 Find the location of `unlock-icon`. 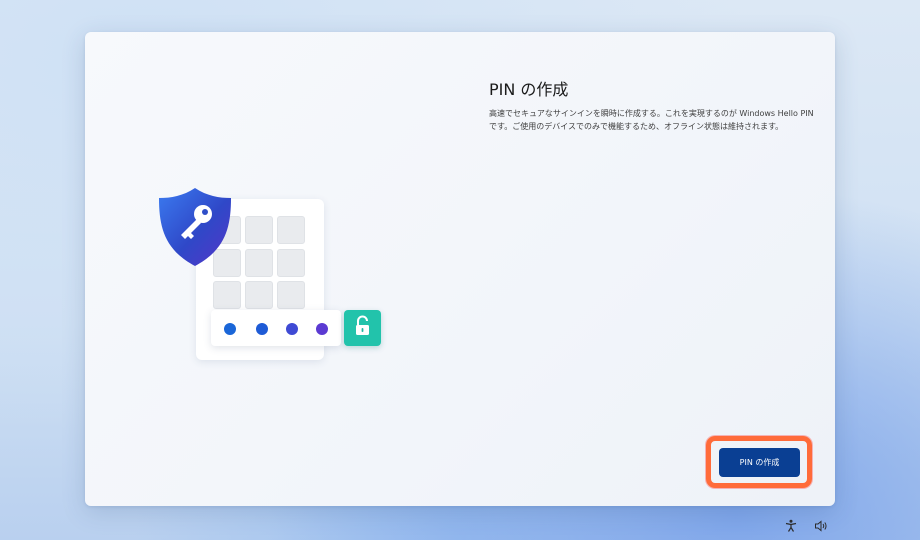

unlock-icon is located at coordinates (362, 328).